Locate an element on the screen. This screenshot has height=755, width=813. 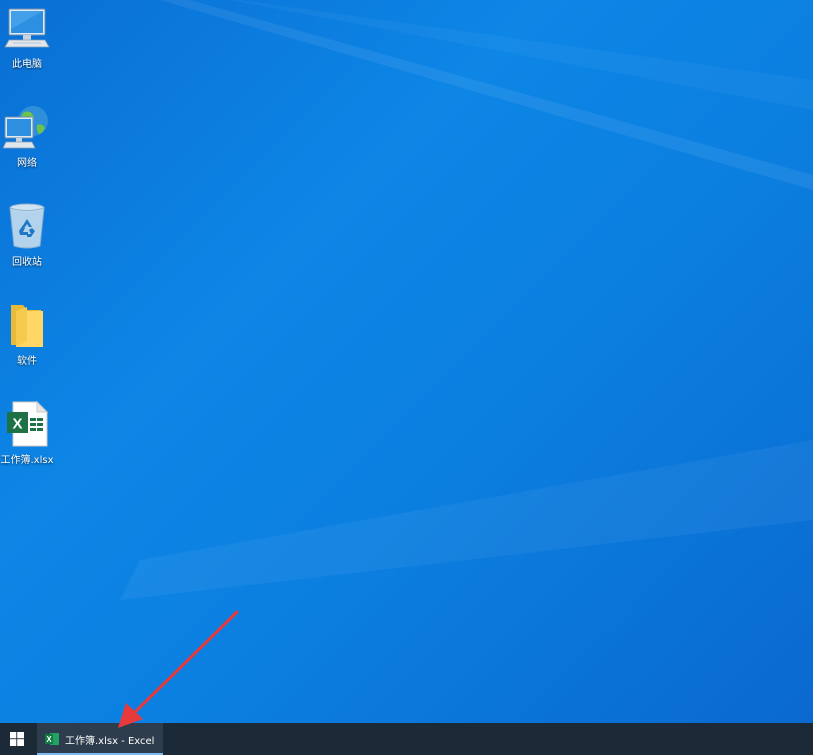
desktop-icon-label: 工作簿.xlsx is located at coordinates (27, 460).